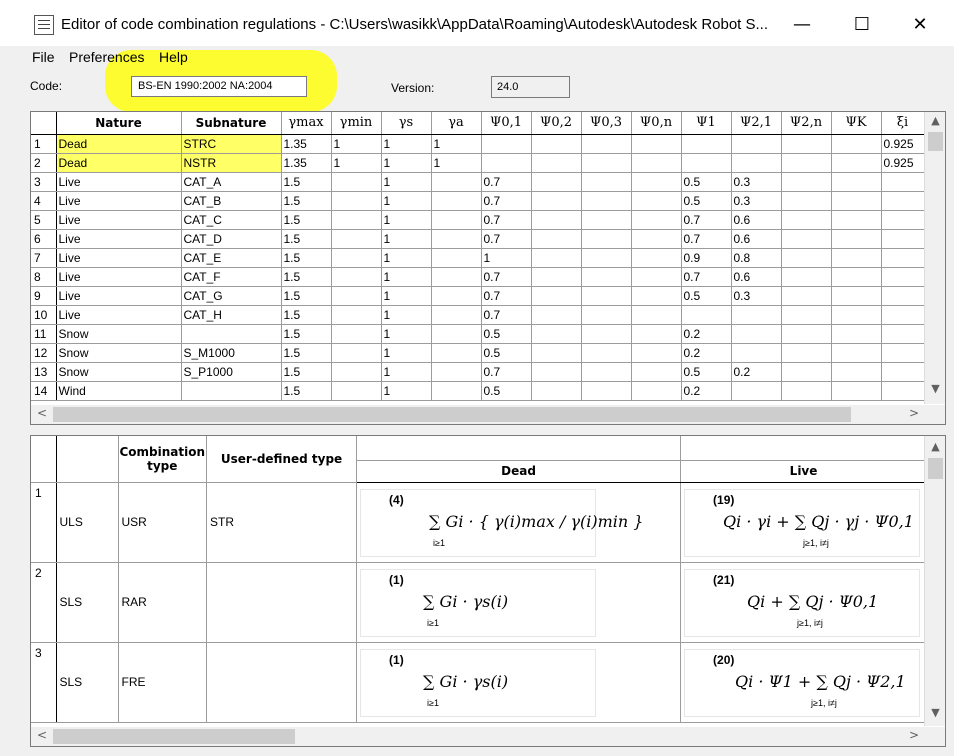 The height and width of the screenshot is (756, 954). What do you see at coordinates (756, 258) in the screenshot?
I see `table-cell: 0.8` at bounding box center [756, 258].